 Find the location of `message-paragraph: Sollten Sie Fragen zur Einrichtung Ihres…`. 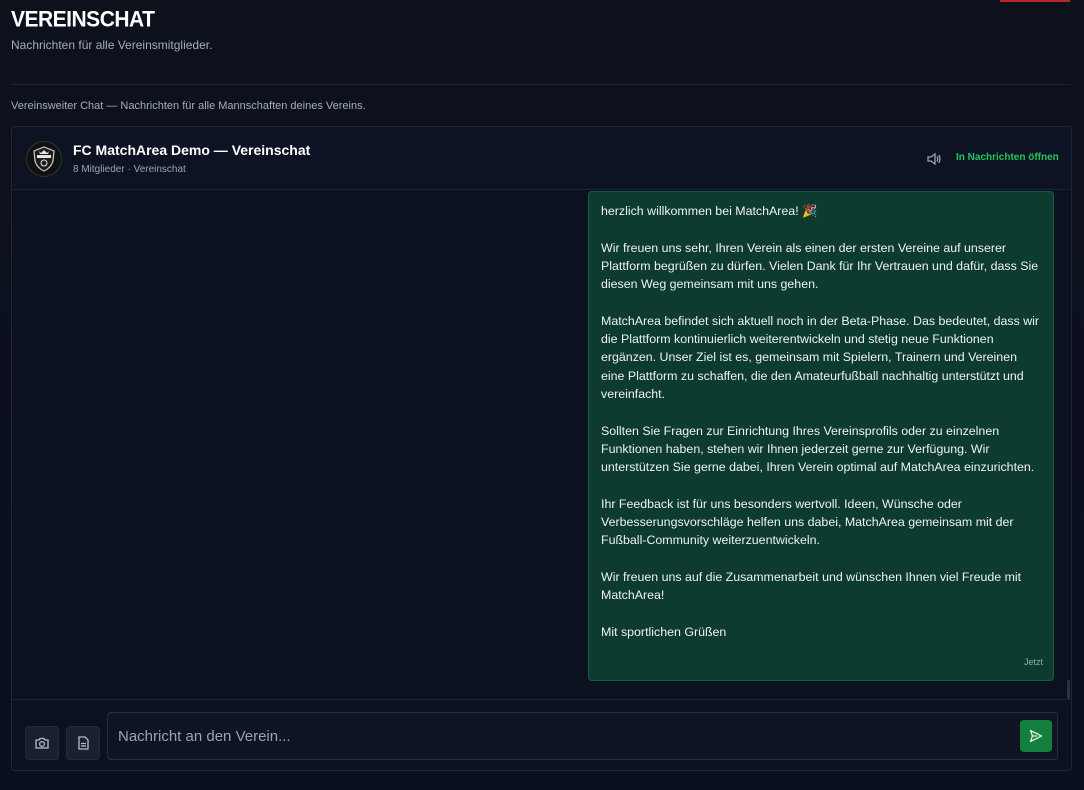

message-paragraph: Sollten Sie Fragen zur Einrichtung Ihres… is located at coordinates (818, 449).